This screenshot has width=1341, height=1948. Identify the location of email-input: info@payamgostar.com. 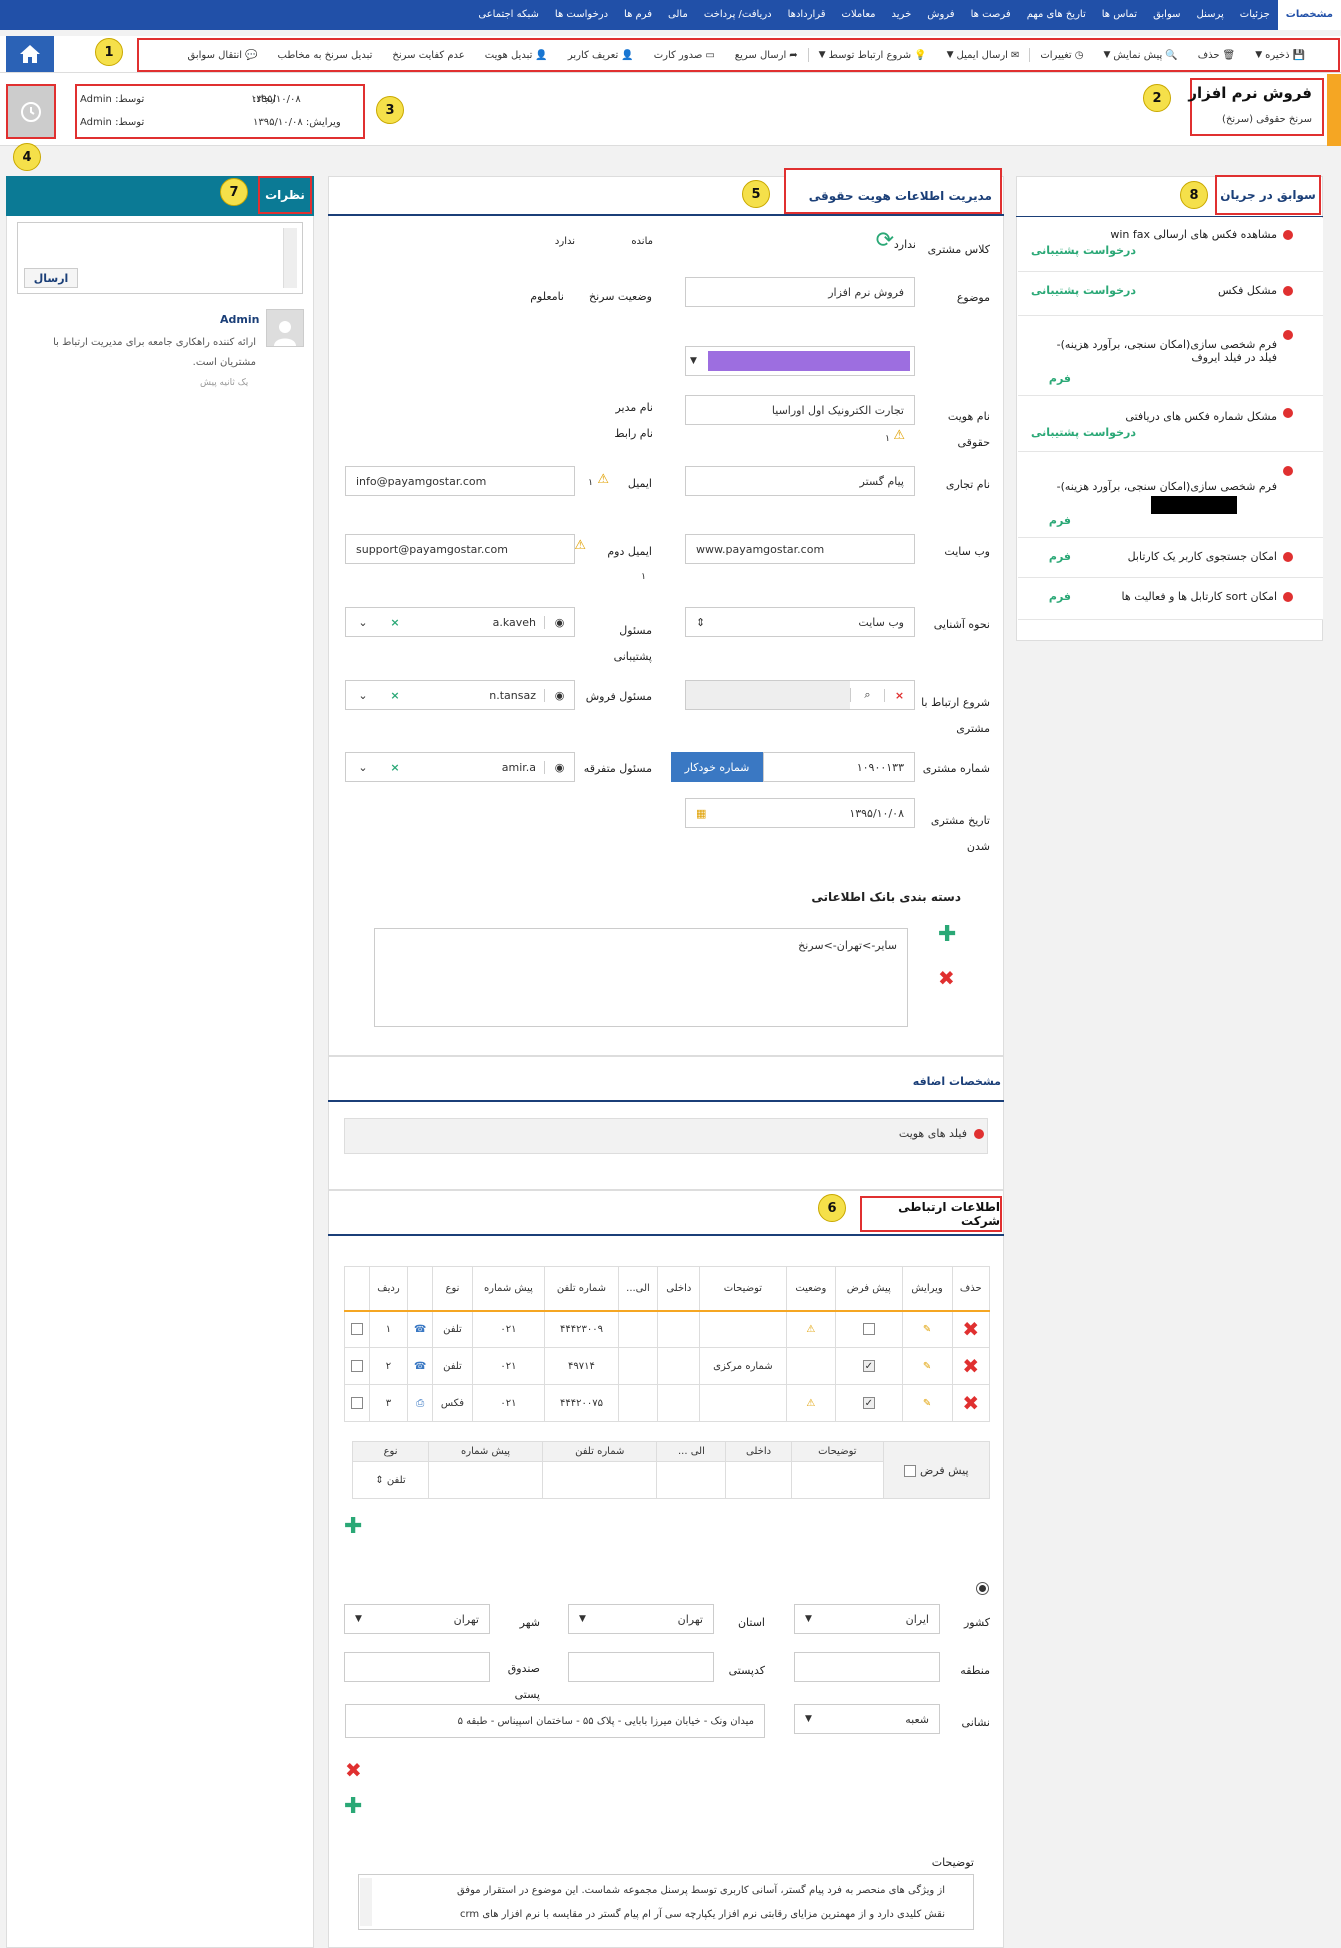
(460, 481).